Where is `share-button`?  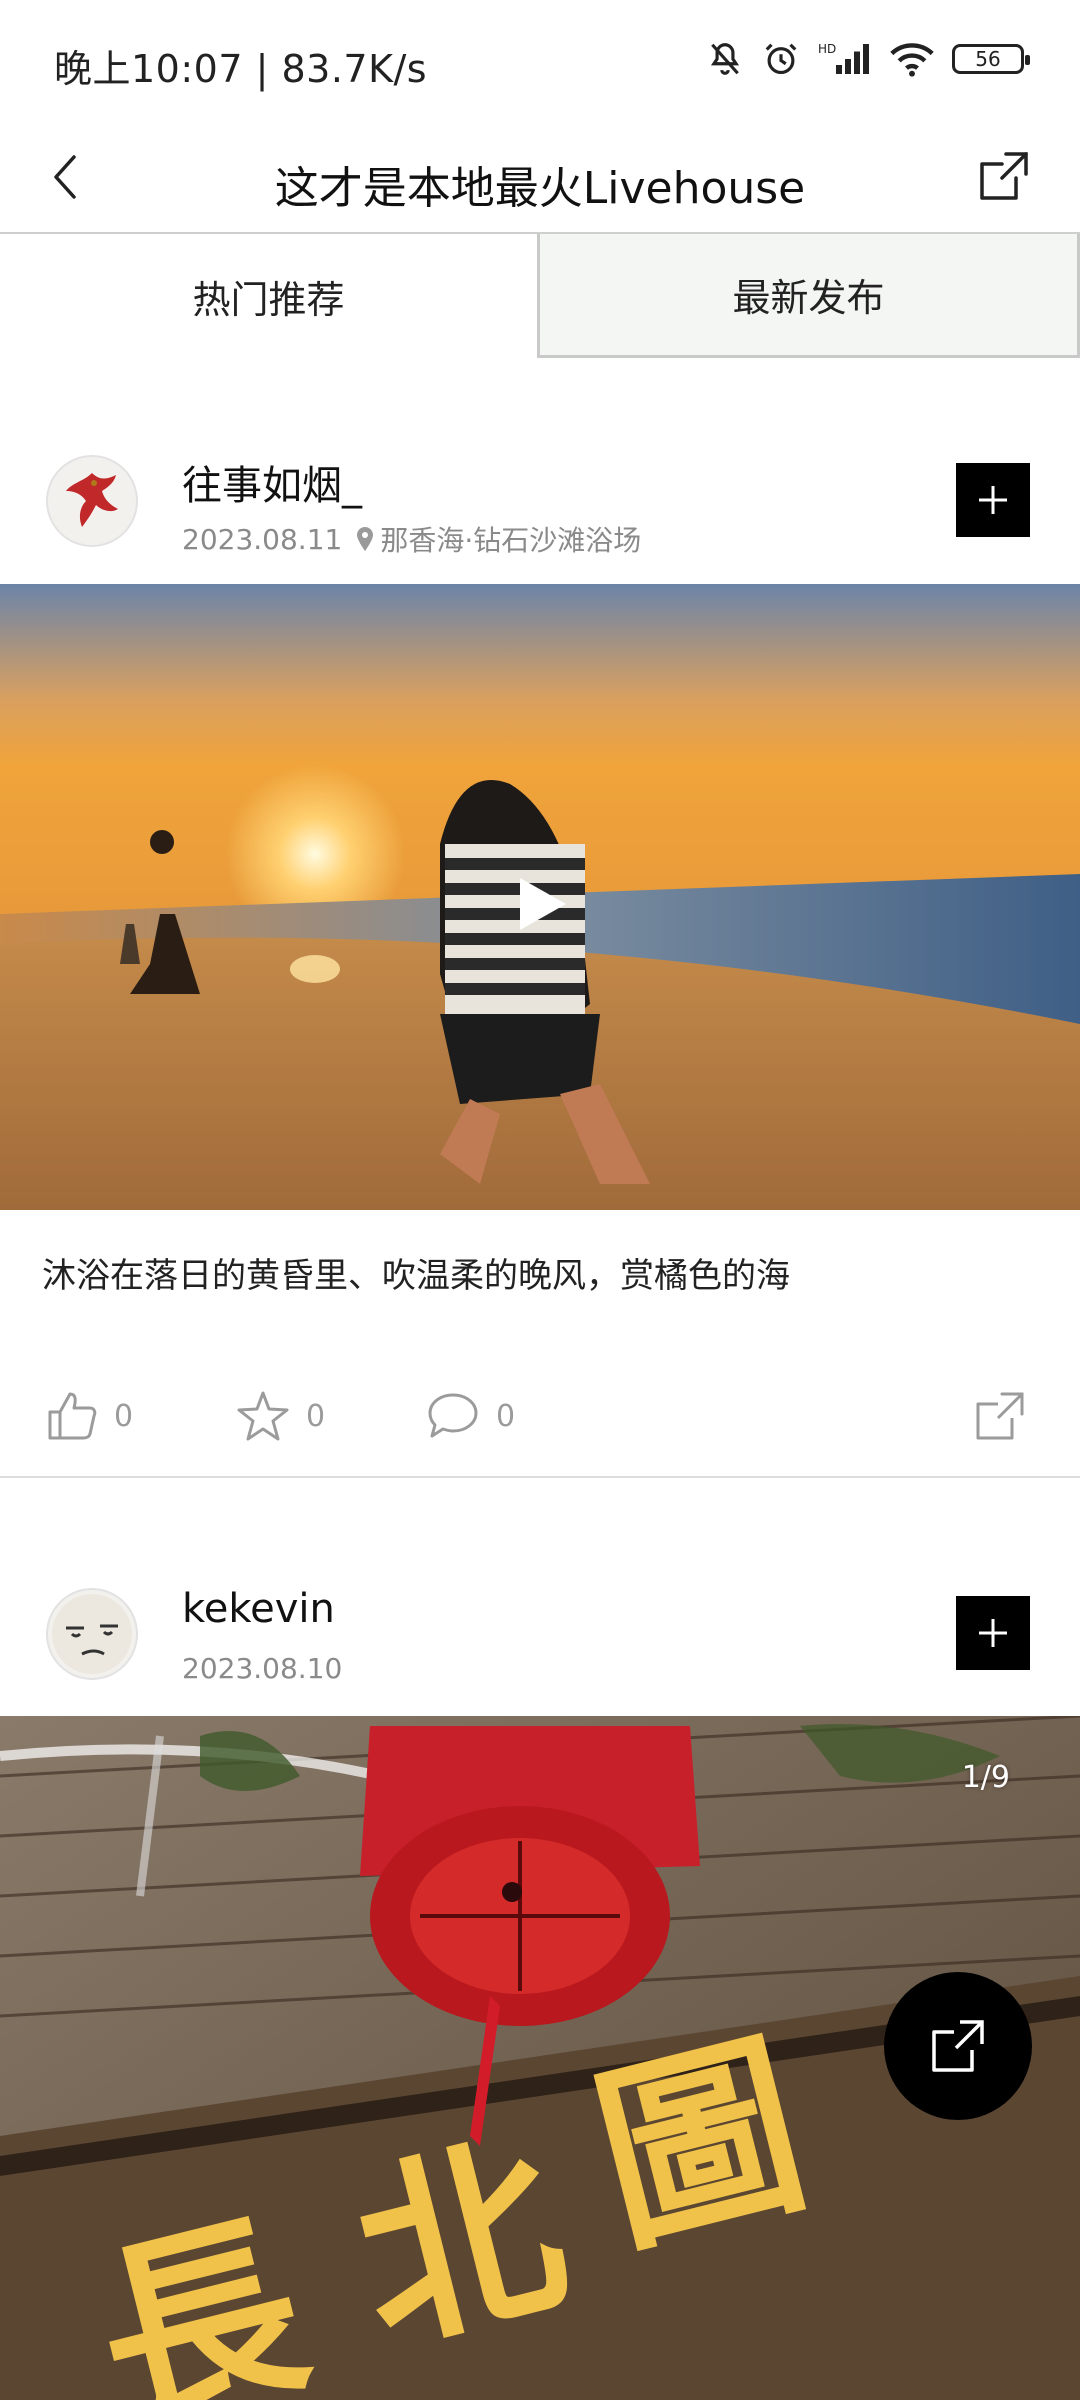
share-button is located at coordinates (1004, 176).